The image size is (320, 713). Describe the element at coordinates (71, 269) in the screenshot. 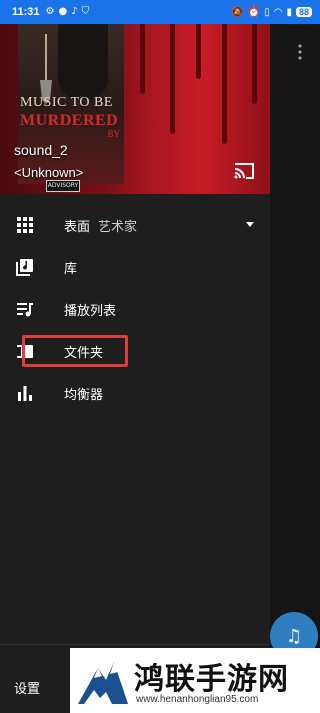

I see `menu-item-label: 库` at that location.